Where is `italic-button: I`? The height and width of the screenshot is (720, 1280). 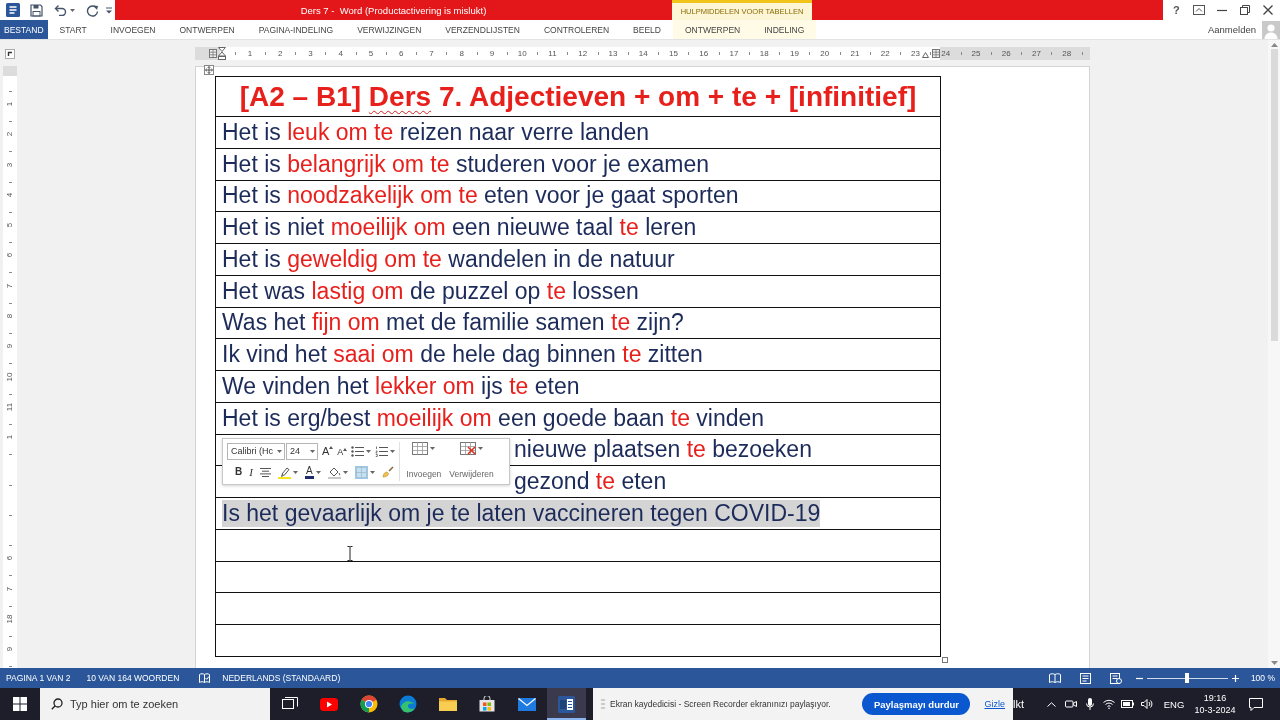
italic-button: I is located at coordinates (251, 472).